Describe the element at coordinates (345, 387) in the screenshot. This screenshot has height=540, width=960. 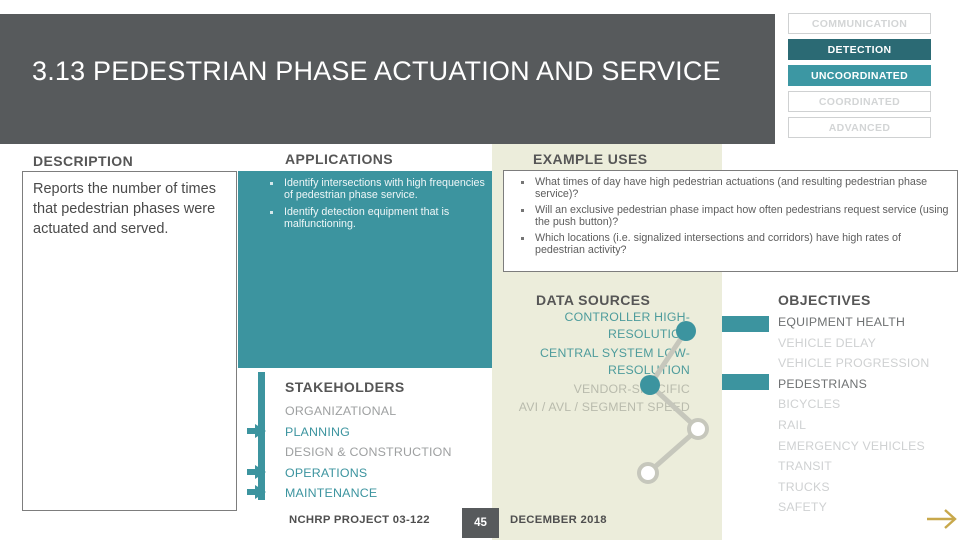
I see `heading-stakeholders: STAKEHOLDERS` at that location.